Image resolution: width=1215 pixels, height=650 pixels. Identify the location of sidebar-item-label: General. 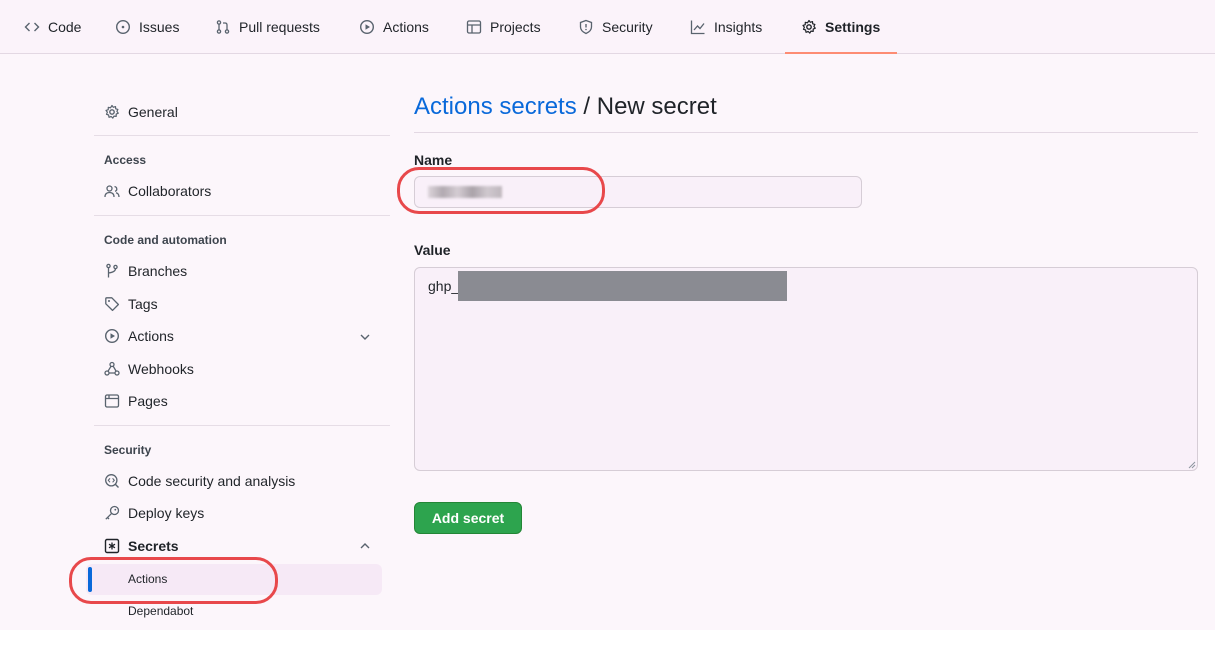
(153, 112).